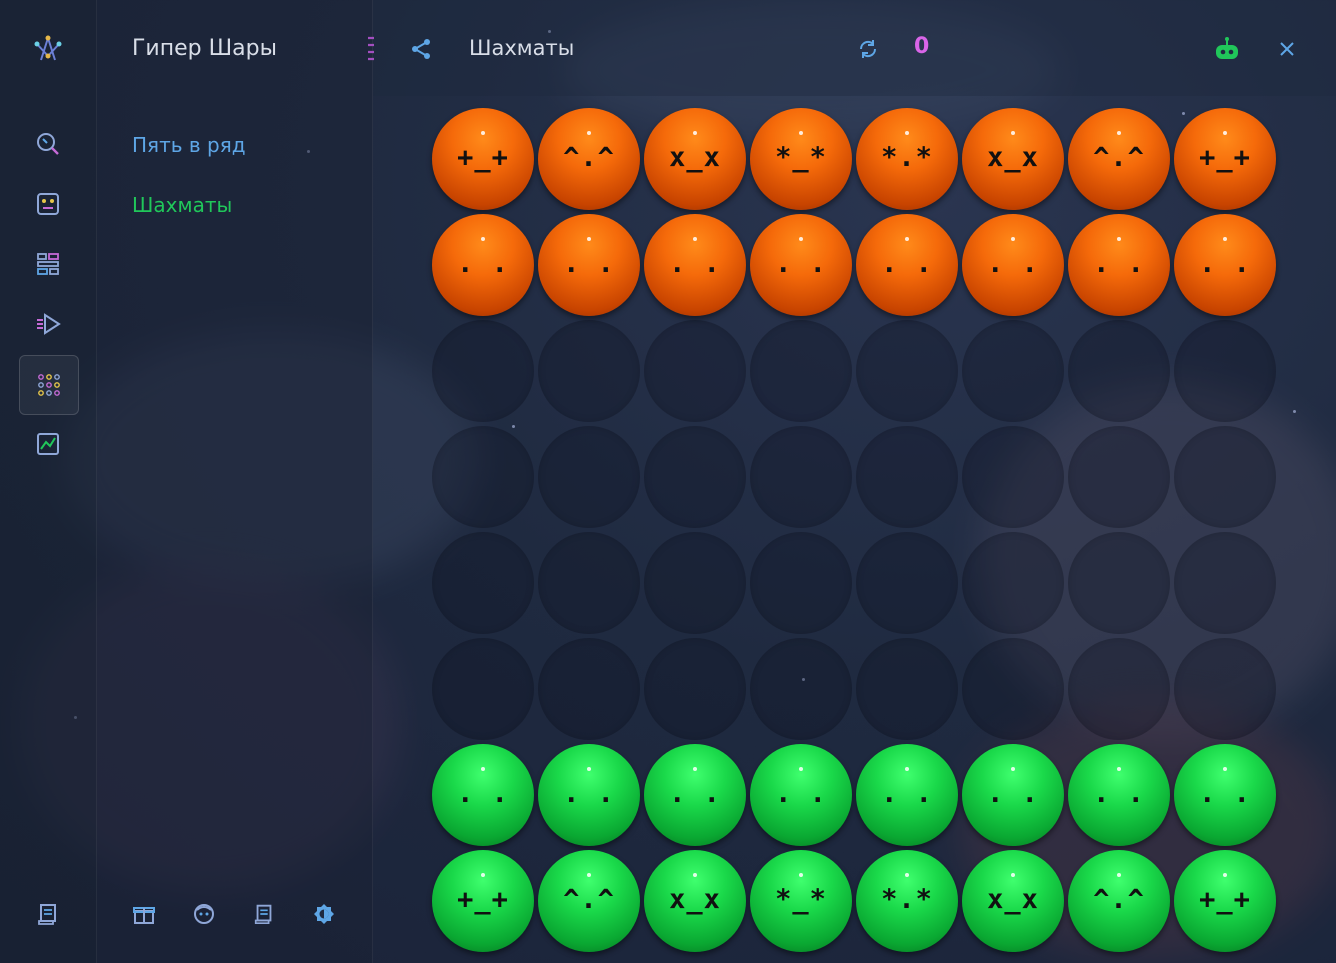 This screenshot has width=1336, height=963. I want to click on restart-button, so click(868, 49).